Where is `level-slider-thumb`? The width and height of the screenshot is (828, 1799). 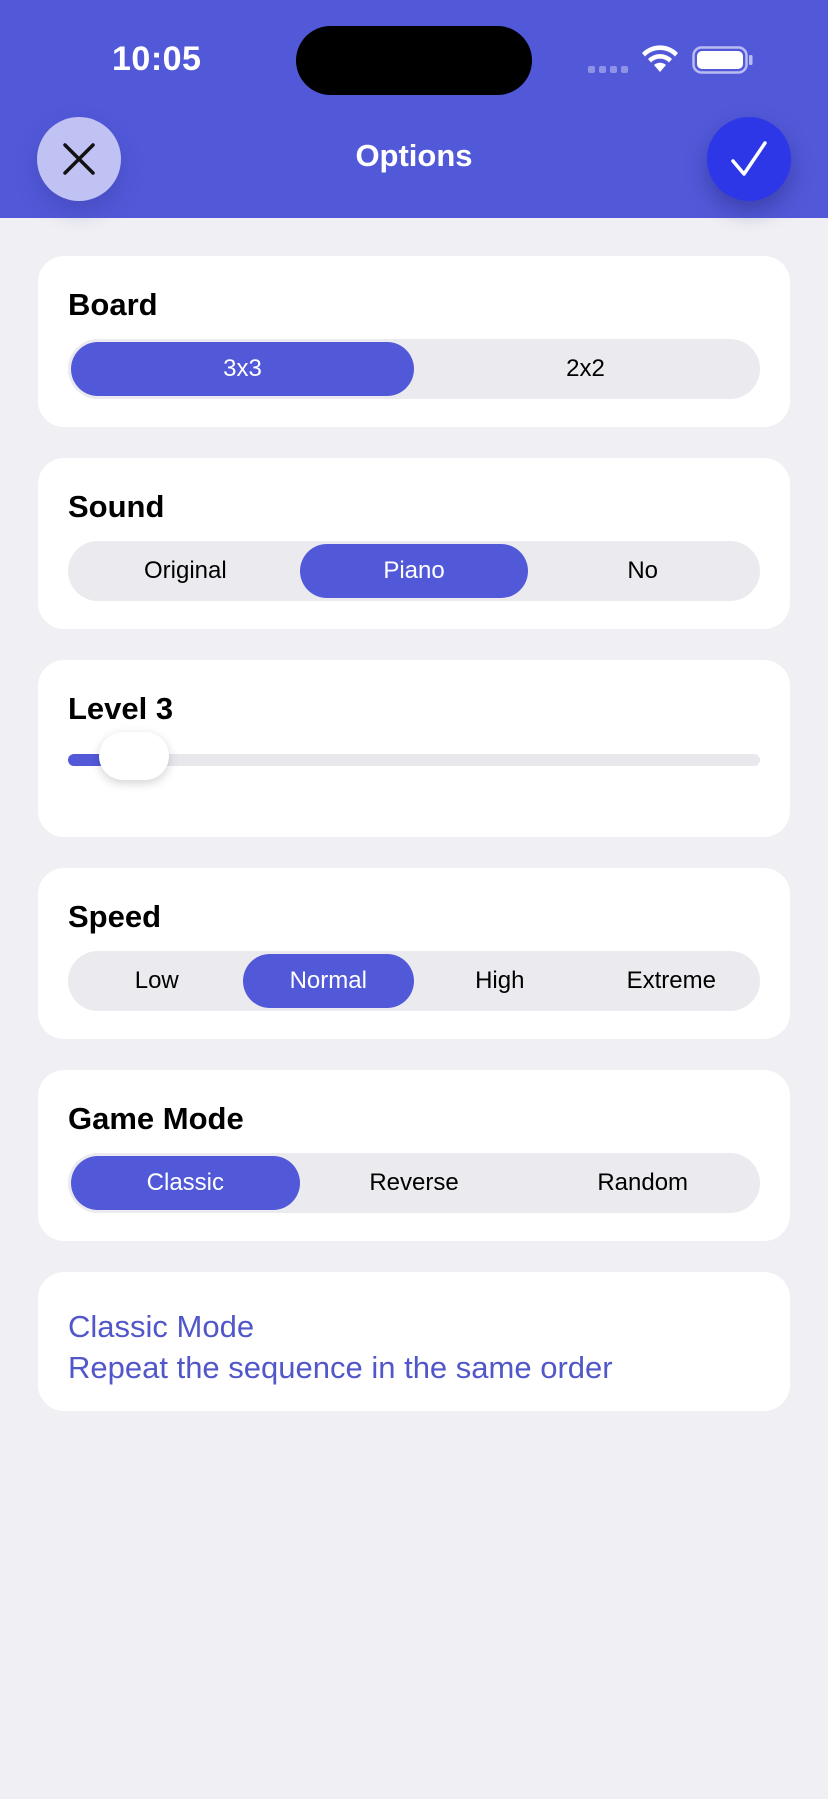
level-slider-thumb is located at coordinates (134, 756).